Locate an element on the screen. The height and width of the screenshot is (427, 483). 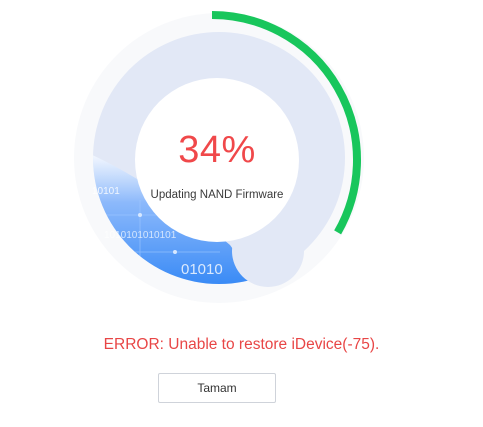
error-message: ERROR: Unable to restore iDevice(-75). is located at coordinates (241, 344).